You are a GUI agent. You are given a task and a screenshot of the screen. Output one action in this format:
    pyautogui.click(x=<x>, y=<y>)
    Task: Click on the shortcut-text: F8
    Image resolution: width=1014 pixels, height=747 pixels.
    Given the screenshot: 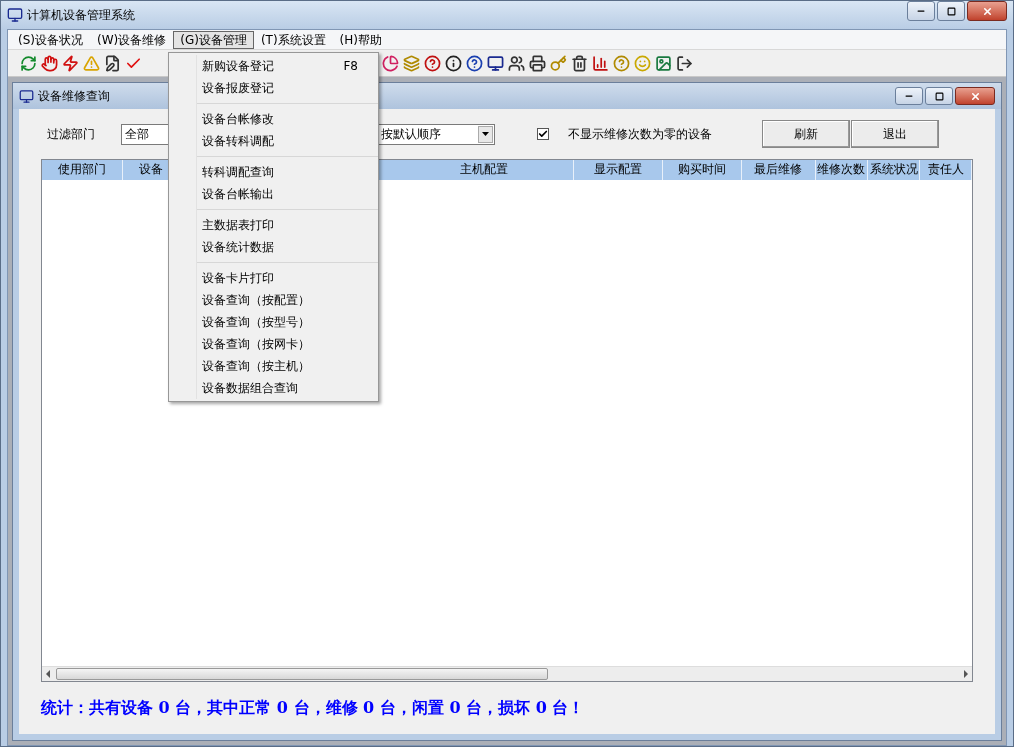 What is the action you would take?
    pyautogui.click(x=350, y=66)
    